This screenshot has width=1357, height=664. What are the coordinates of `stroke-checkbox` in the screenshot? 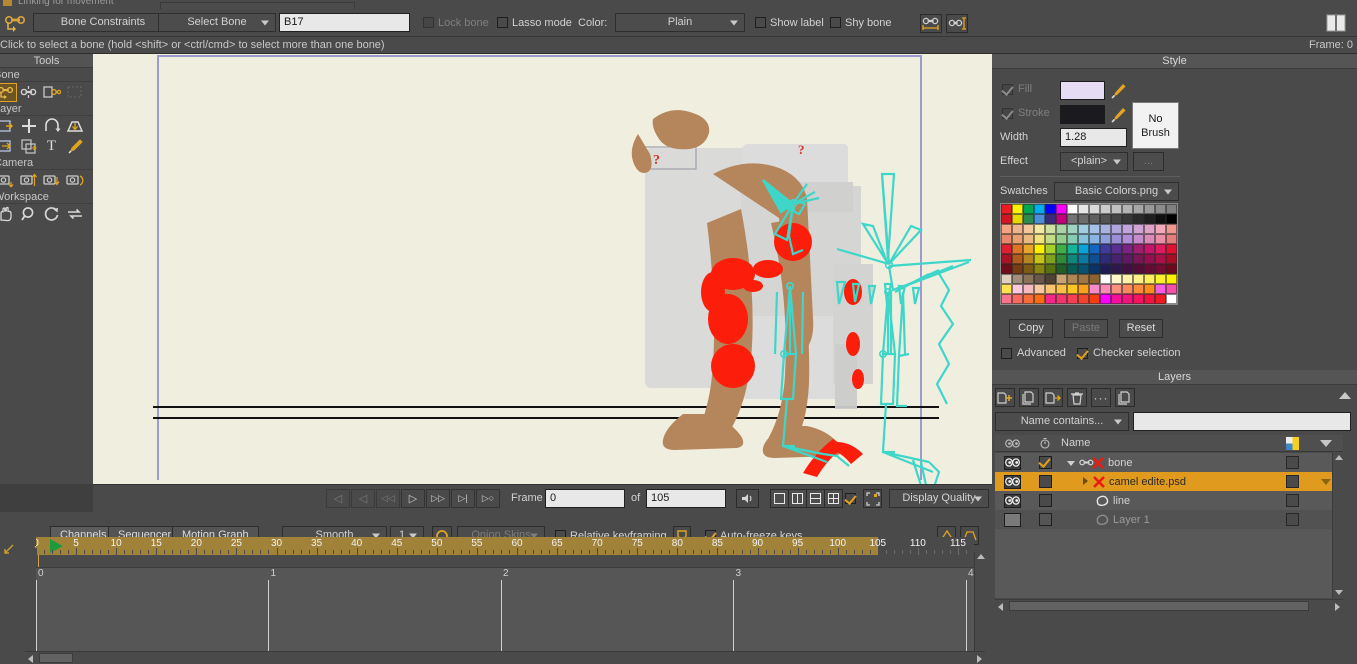 It's located at (1007, 113).